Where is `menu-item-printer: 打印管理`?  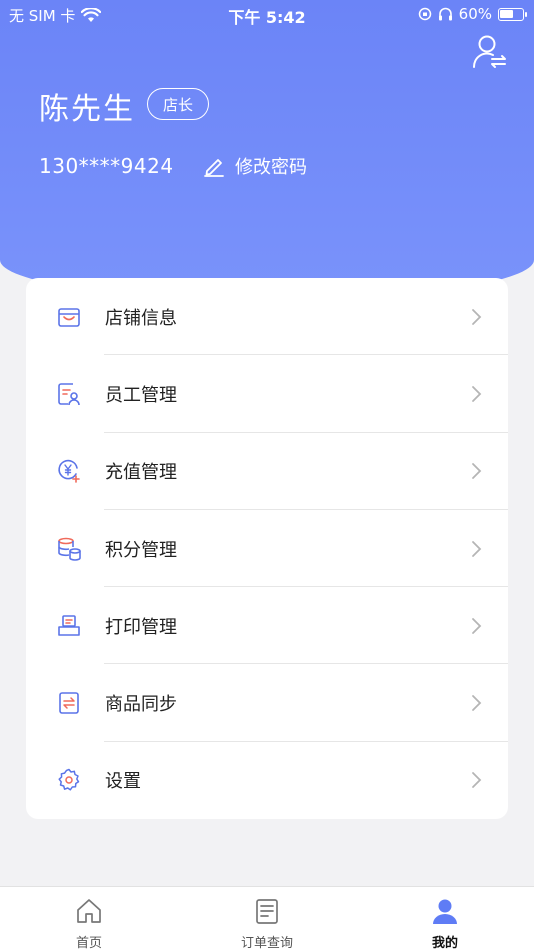 menu-item-printer: 打印管理 is located at coordinates (267, 626).